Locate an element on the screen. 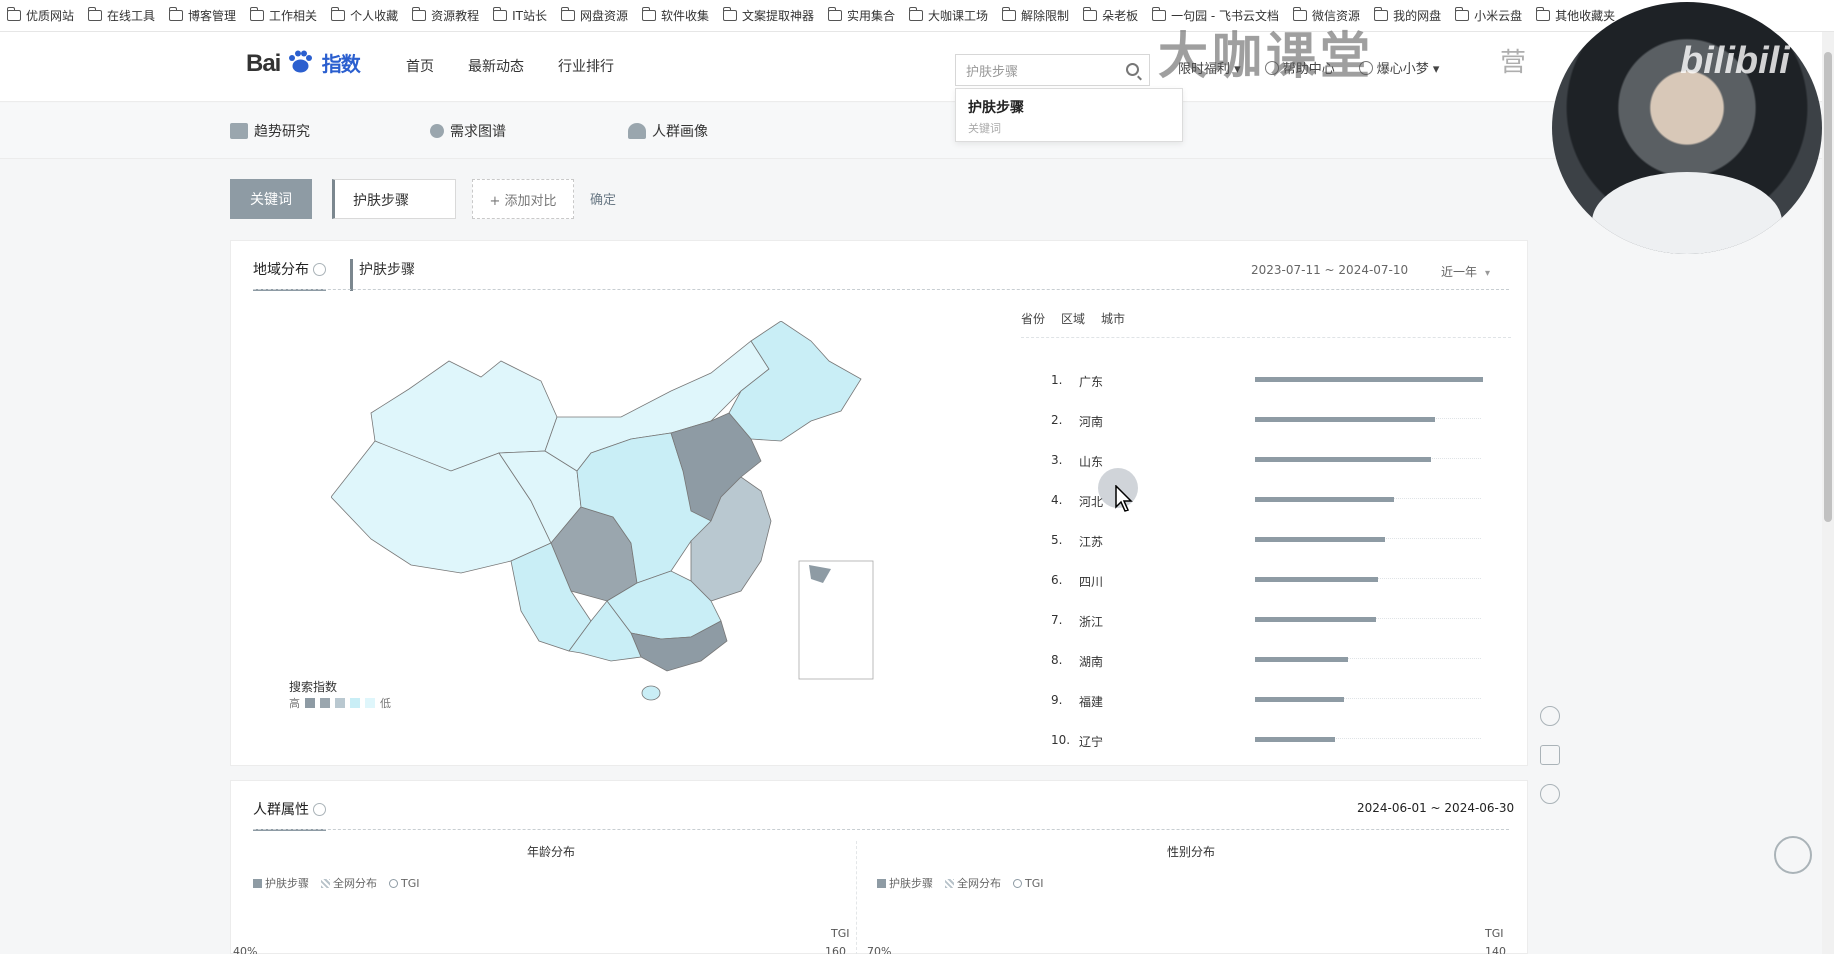 The height and width of the screenshot is (954, 1834). ranking-row: 8. 湖南 is located at coordinates (1281, 660).